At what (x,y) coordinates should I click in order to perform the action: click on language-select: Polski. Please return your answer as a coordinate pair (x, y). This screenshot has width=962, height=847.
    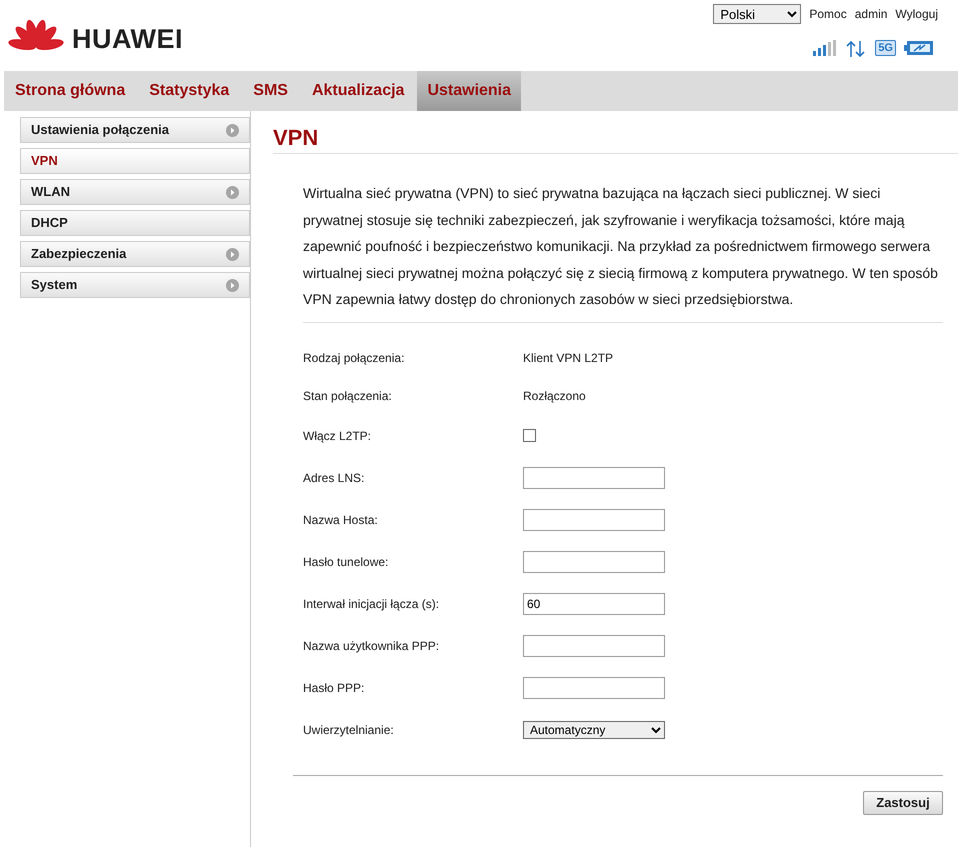
    Looking at the image, I should click on (757, 14).